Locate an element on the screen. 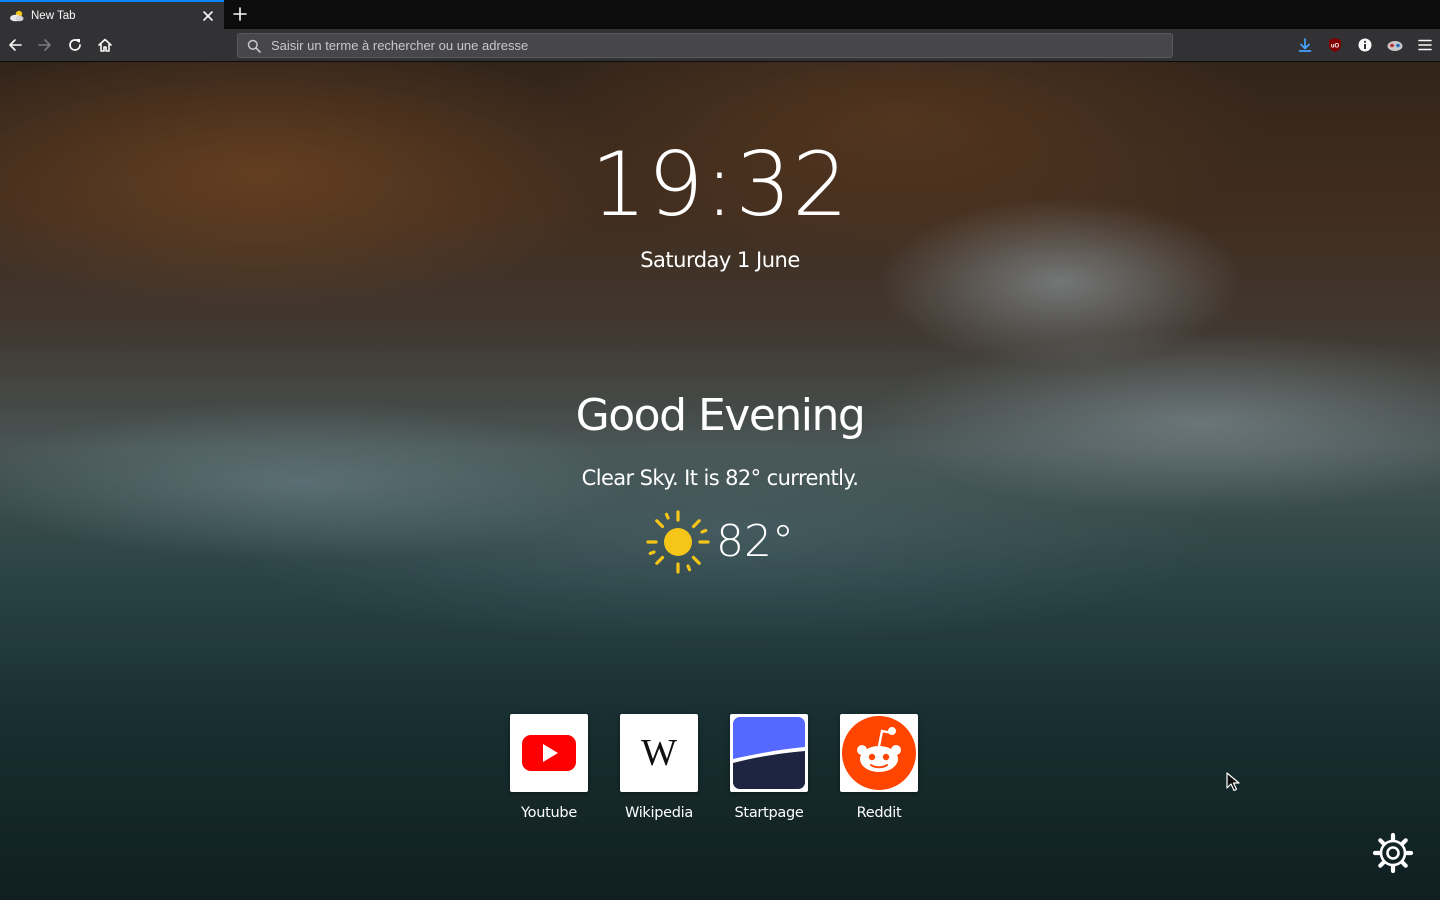  navigation-toolbar: uO is located at coordinates (720, 45).